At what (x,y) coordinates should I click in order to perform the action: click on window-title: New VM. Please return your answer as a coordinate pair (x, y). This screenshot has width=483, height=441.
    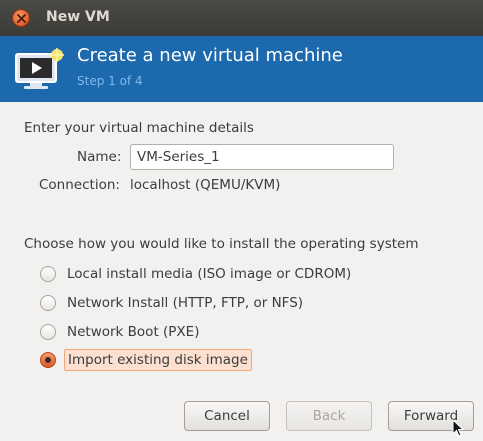
    Looking at the image, I should click on (78, 17).